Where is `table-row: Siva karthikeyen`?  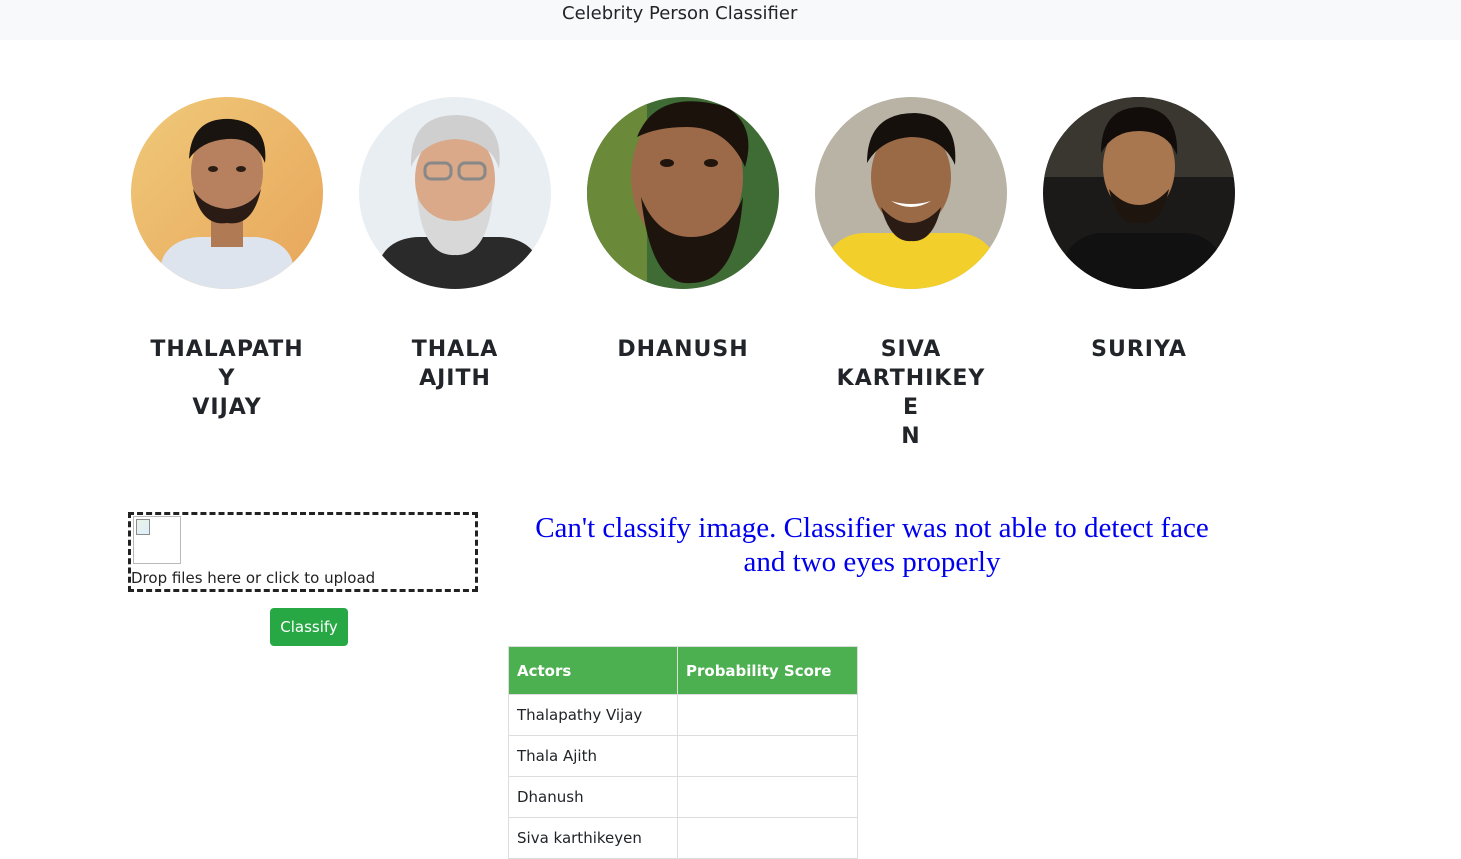
table-row: Siva karthikeyen is located at coordinates (683, 838).